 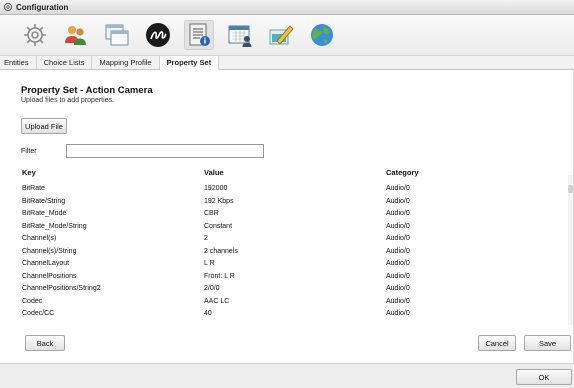 What do you see at coordinates (206, 238) in the screenshot?
I see `cell-value: 2` at bounding box center [206, 238].